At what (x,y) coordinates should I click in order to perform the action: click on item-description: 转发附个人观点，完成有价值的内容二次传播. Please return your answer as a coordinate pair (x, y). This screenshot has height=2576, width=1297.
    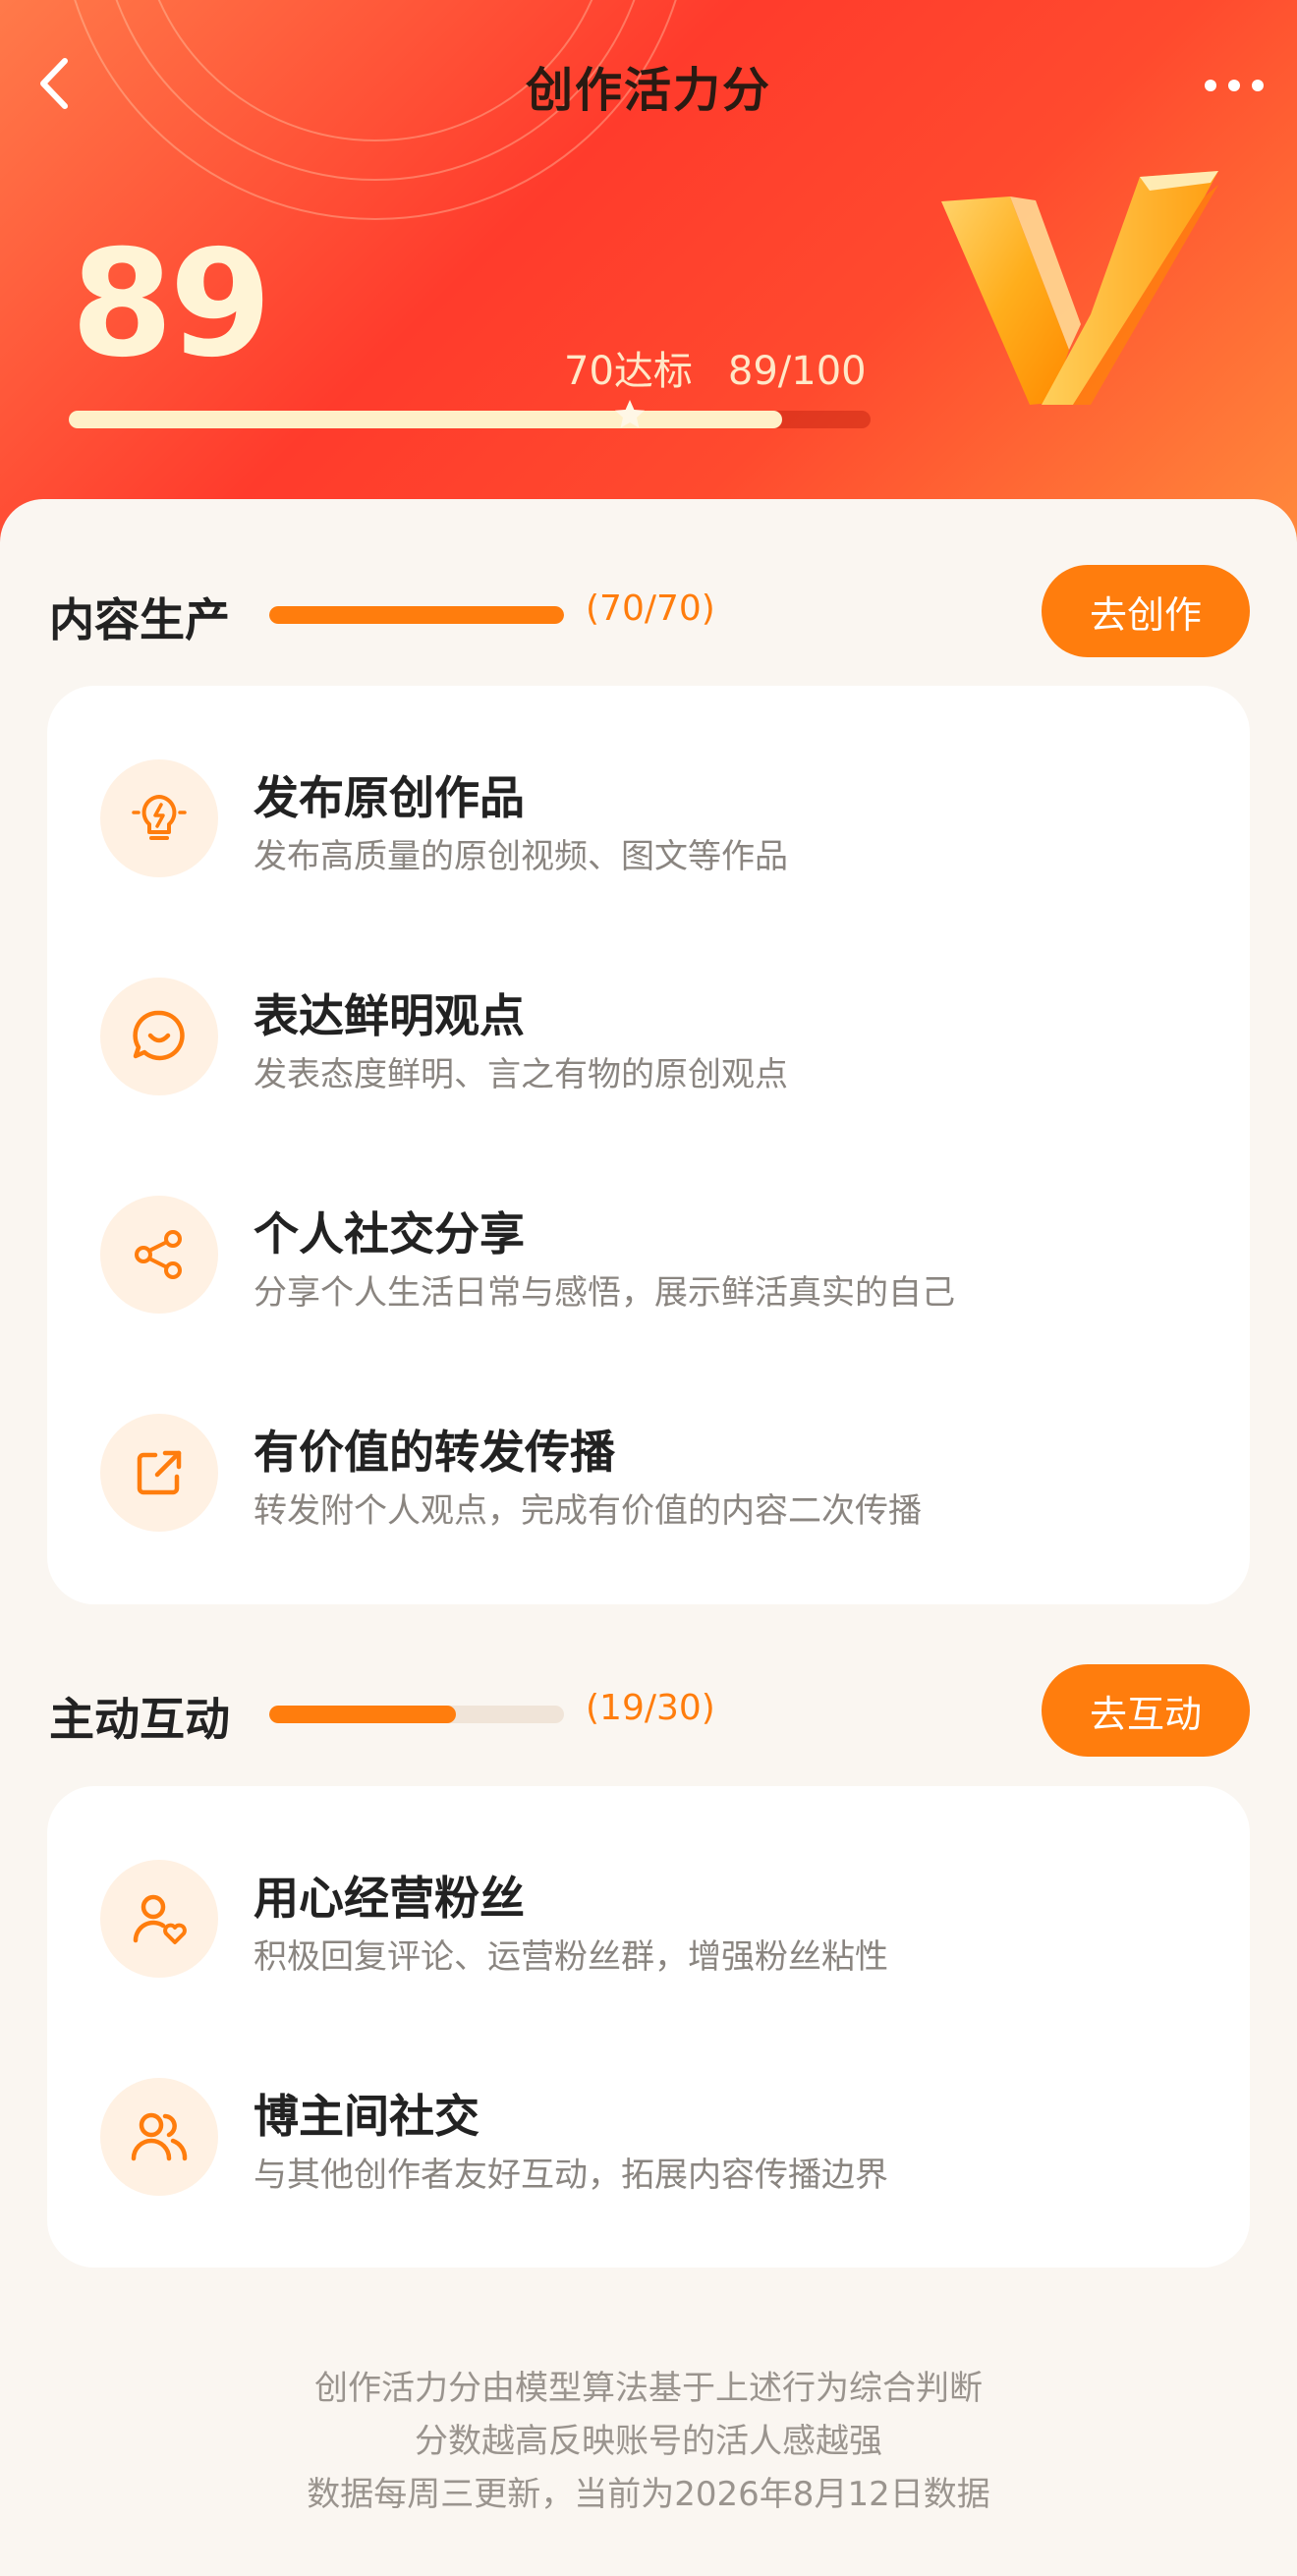
    Looking at the image, I should click on (588, 1511).